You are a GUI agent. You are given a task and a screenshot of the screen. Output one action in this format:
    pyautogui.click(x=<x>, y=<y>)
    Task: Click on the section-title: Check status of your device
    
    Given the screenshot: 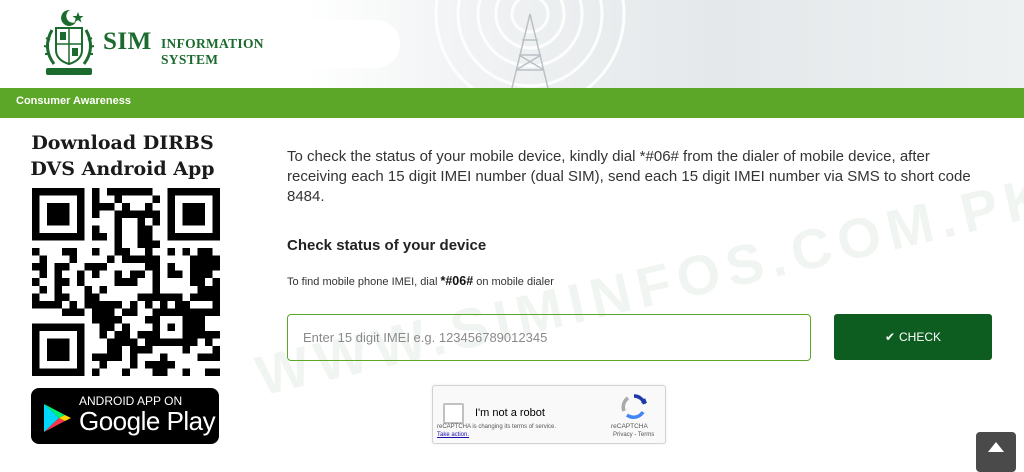 What is the action you would take?
    pyautogui.click(x=387, y=245)
    